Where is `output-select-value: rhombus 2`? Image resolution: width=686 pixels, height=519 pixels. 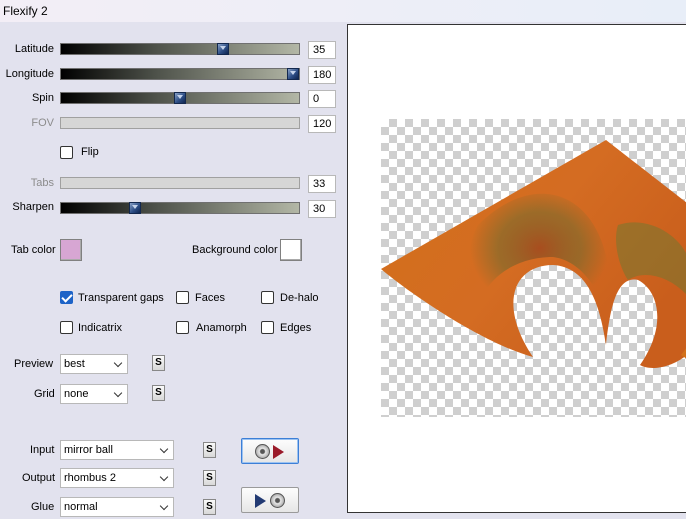
output-select-value: rhombus 2 is located at coordinates (90, 478).